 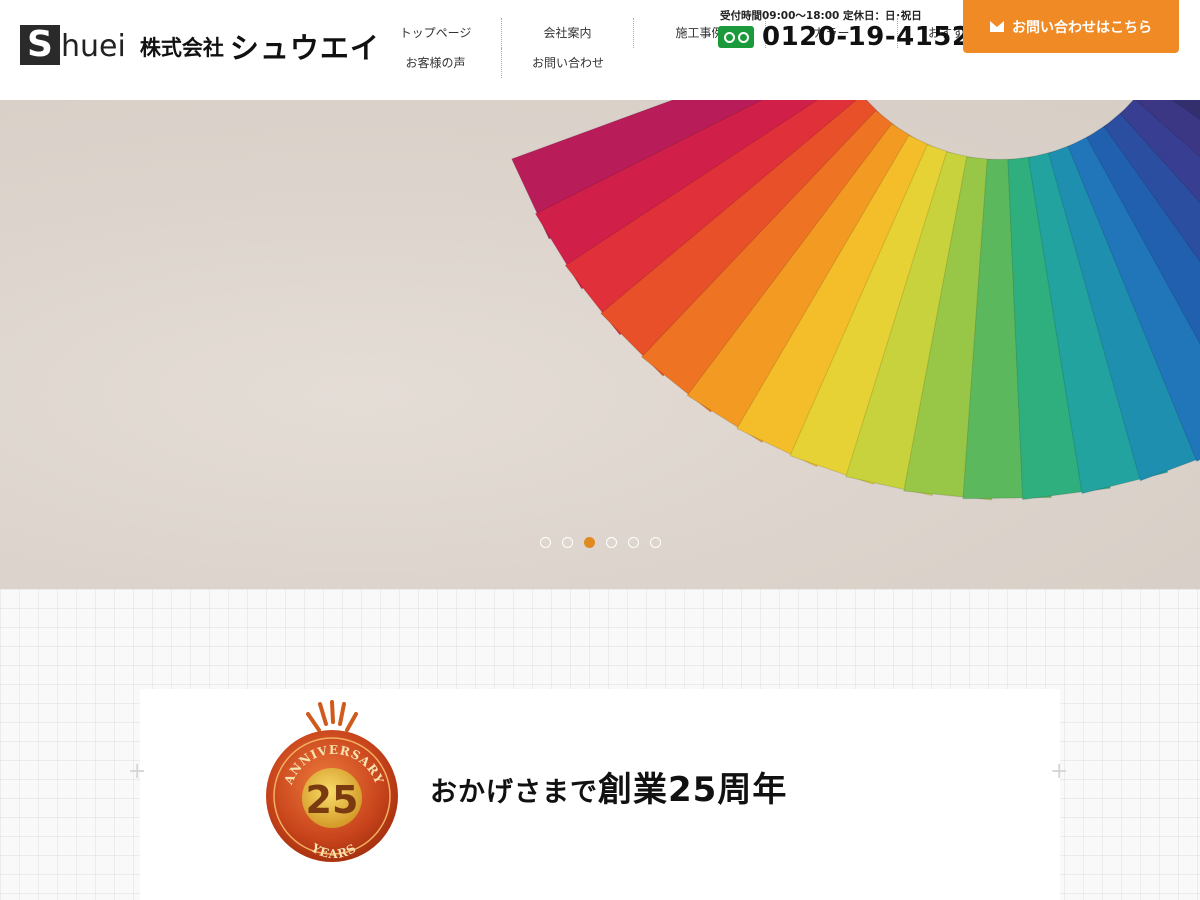 I want to click on nav-item-contact: お問い合わせ, so click(x=568, y=63).